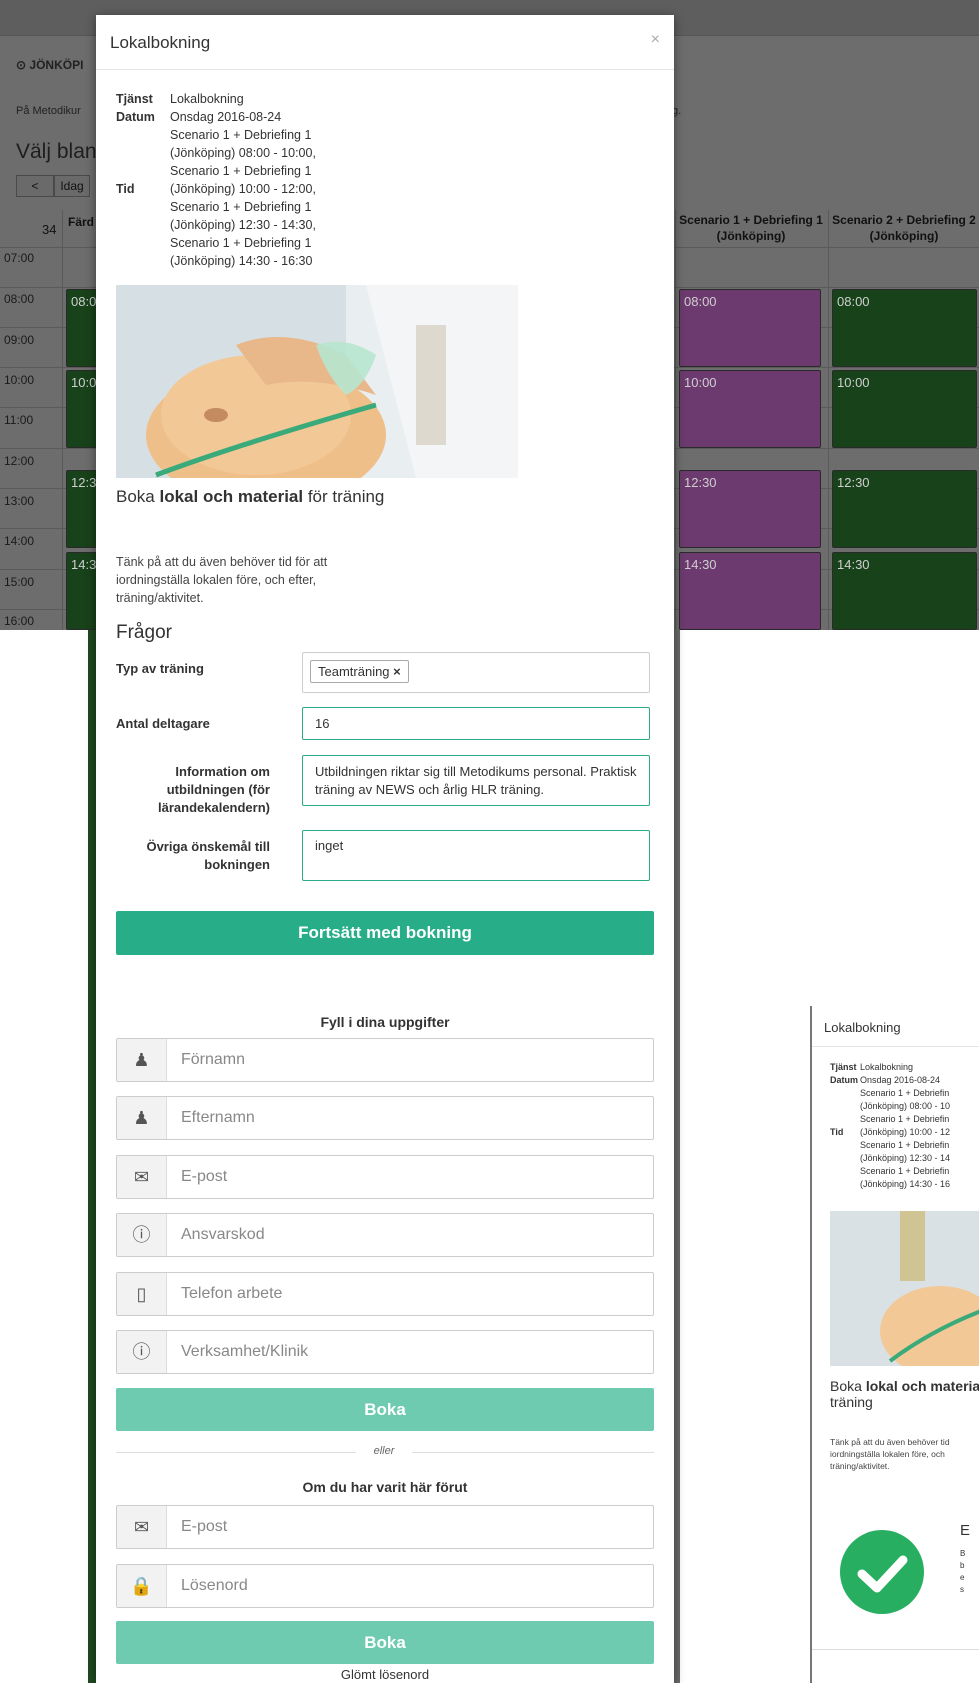 This screenshot has width=979, height=1683. I want to click on remove-tag-icon: ×, so click(397, 671).